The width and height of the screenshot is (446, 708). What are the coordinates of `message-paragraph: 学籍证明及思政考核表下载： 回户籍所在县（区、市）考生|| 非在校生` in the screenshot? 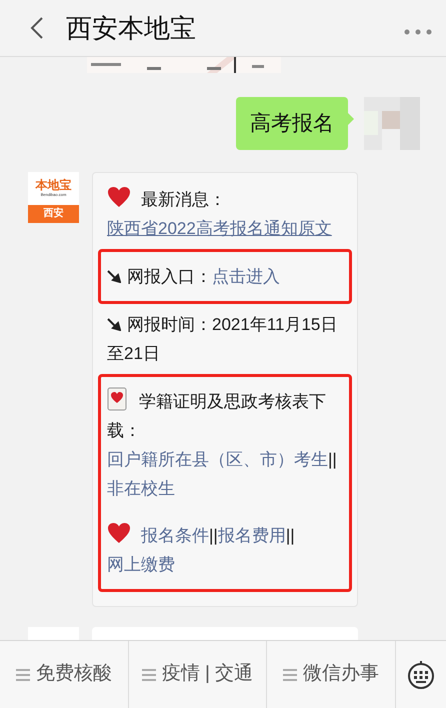 It's located at (225, 445).